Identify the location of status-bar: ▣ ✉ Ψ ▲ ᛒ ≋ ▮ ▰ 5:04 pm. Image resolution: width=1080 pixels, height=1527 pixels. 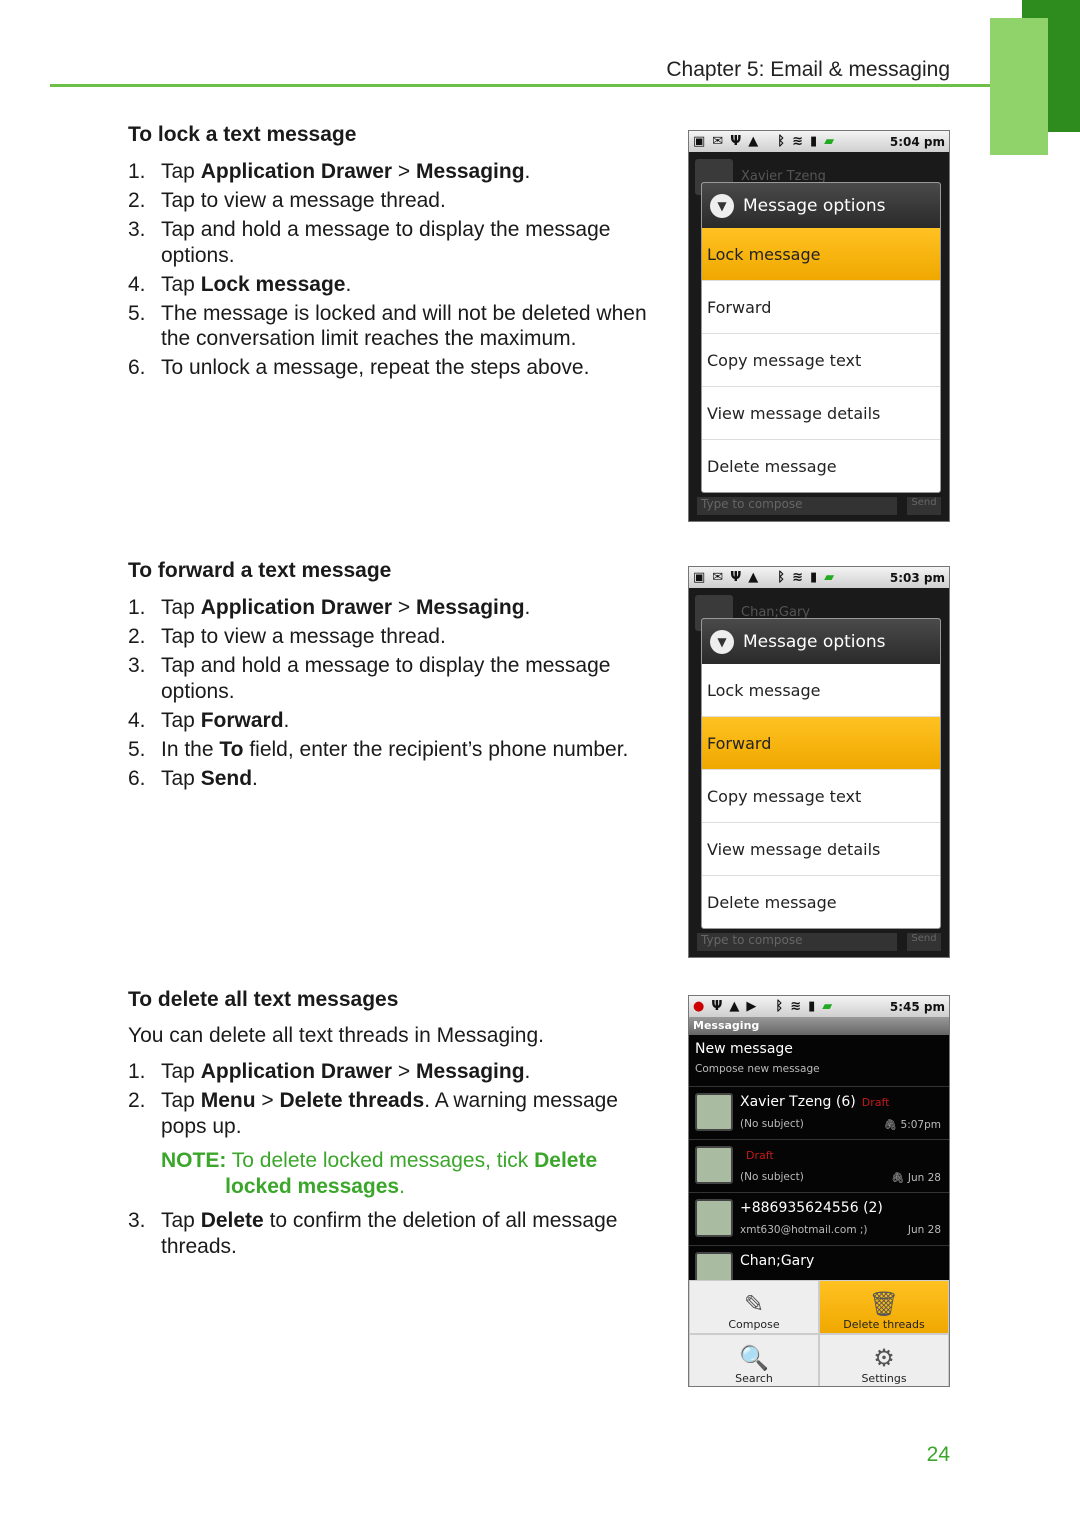
(819, 141).